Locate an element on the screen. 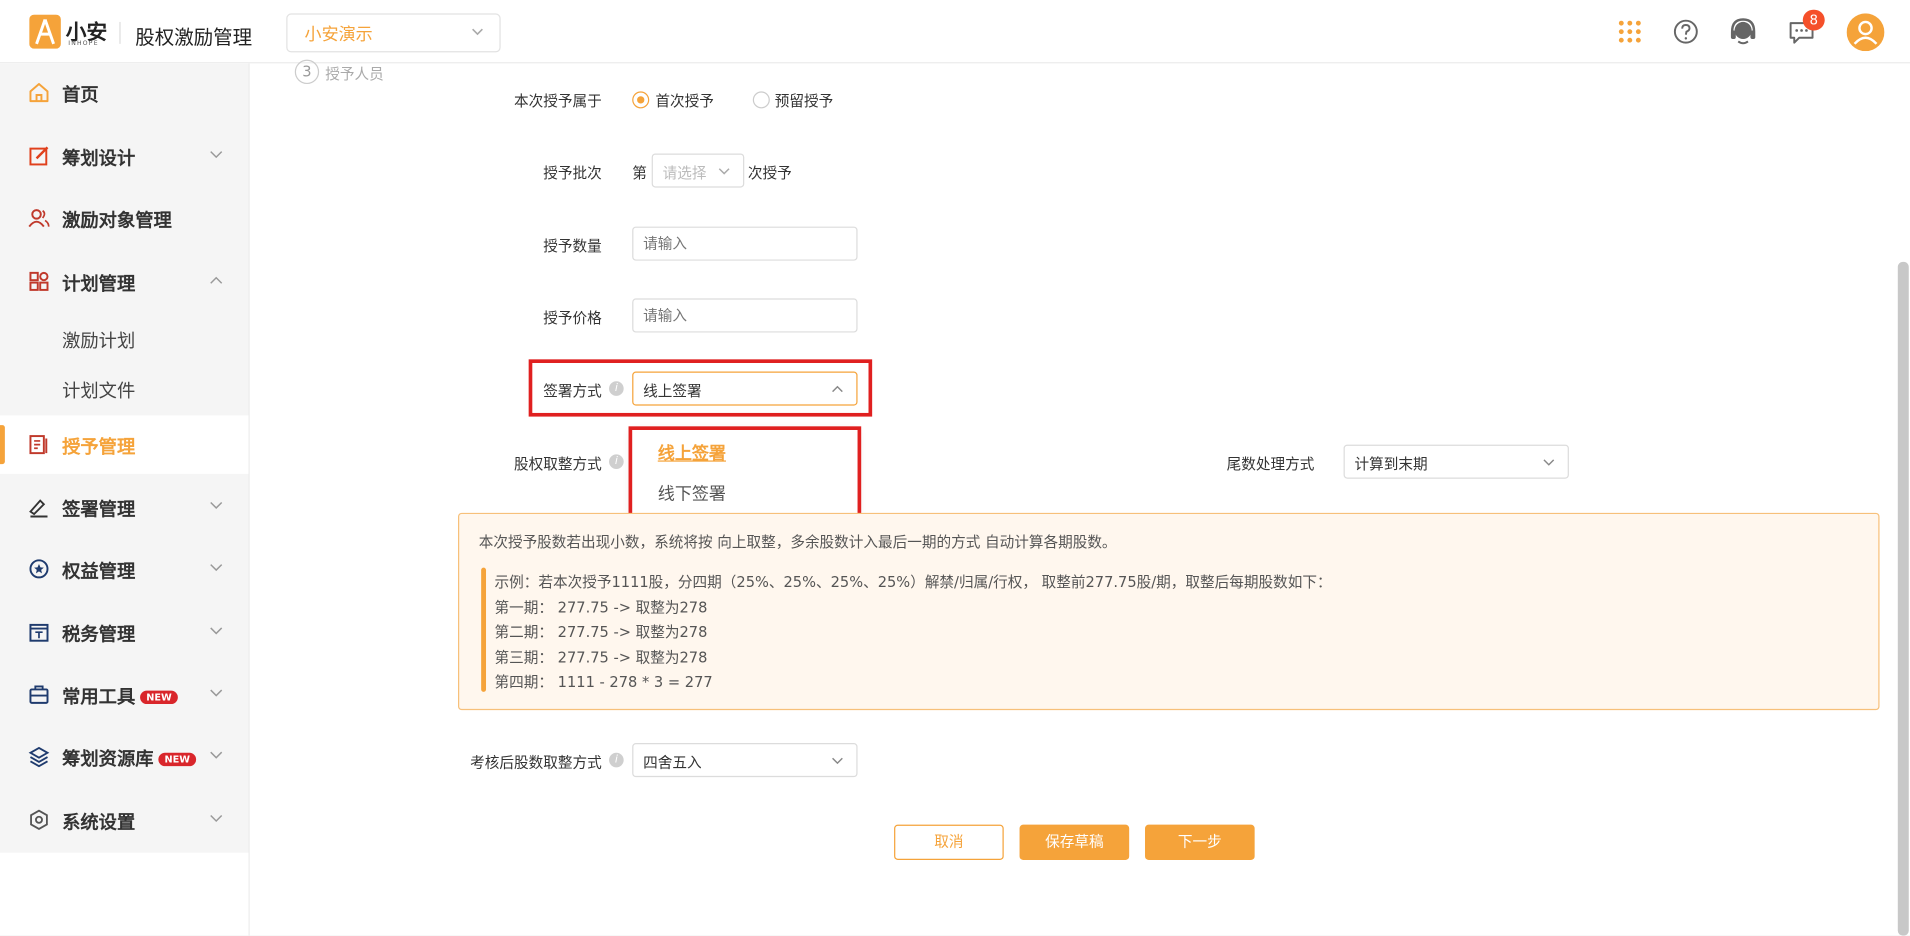 The width and height of the screenshot is (1910, 936). tax-icon is located at coordinates (39, 632).